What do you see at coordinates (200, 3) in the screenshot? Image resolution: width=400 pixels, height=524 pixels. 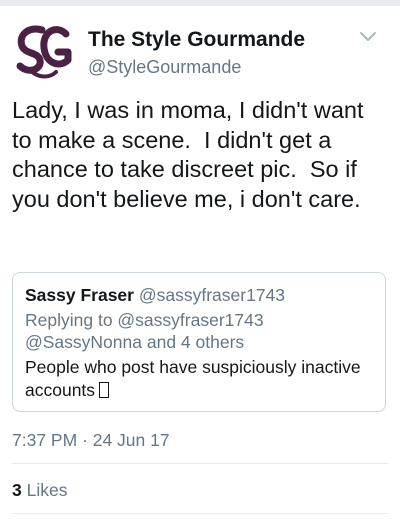 I see `top-divider` at bounding box center [200, 3].